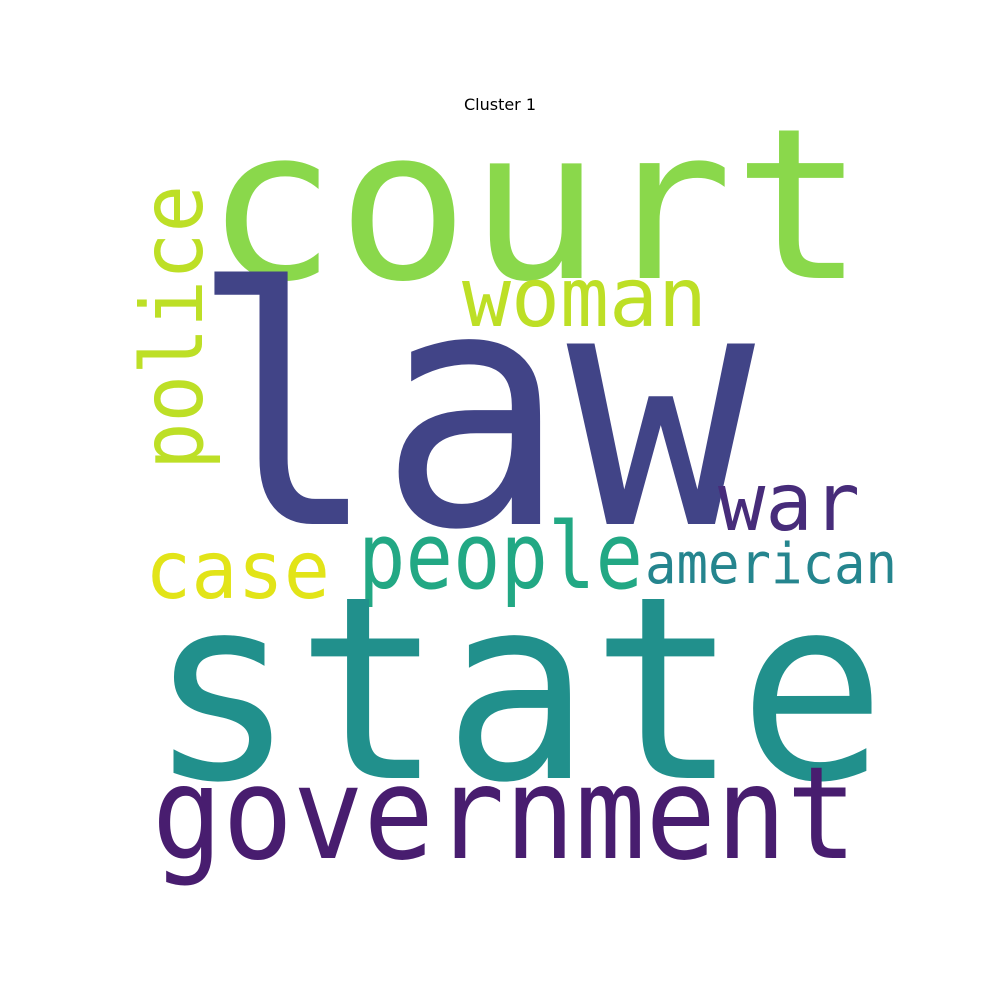 The height and width of the screenshot is (1000, 1000). Describe the element at coordinates (504, 814) in the screenshot. I see `word-government: government` at that location.